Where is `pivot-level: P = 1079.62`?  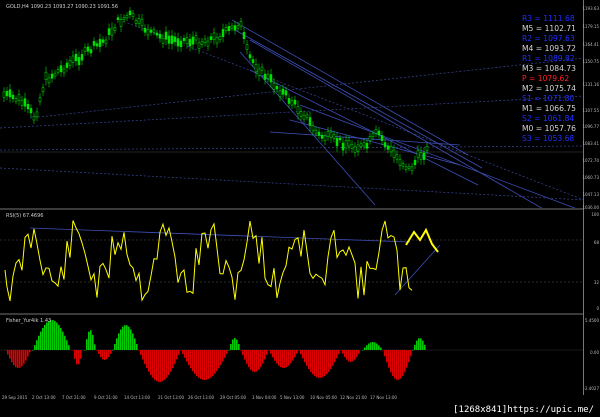
pivot-level: P = 1079.62 is located at coordinates (546, 78).